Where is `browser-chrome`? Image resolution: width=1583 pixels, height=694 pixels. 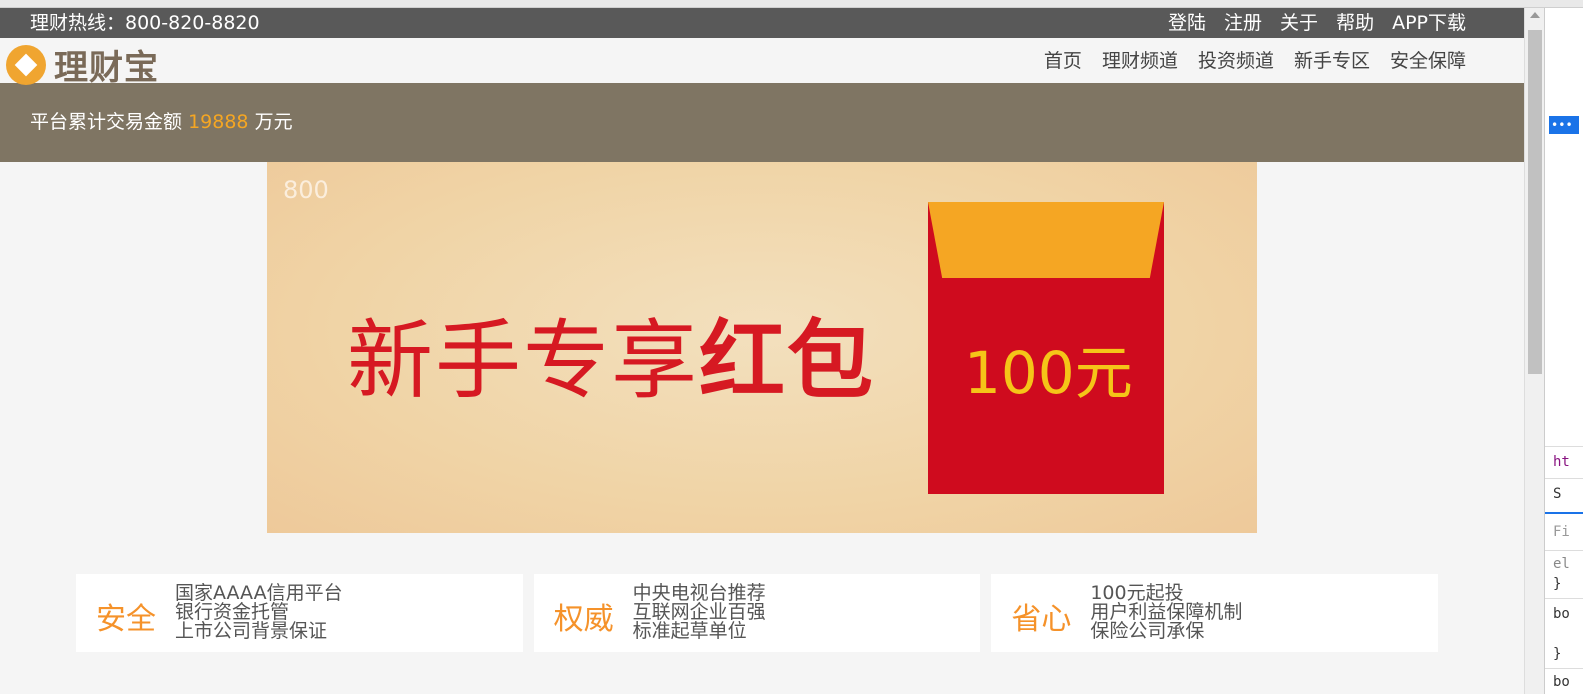 browser-chrome is located at coordinates (791, 4).